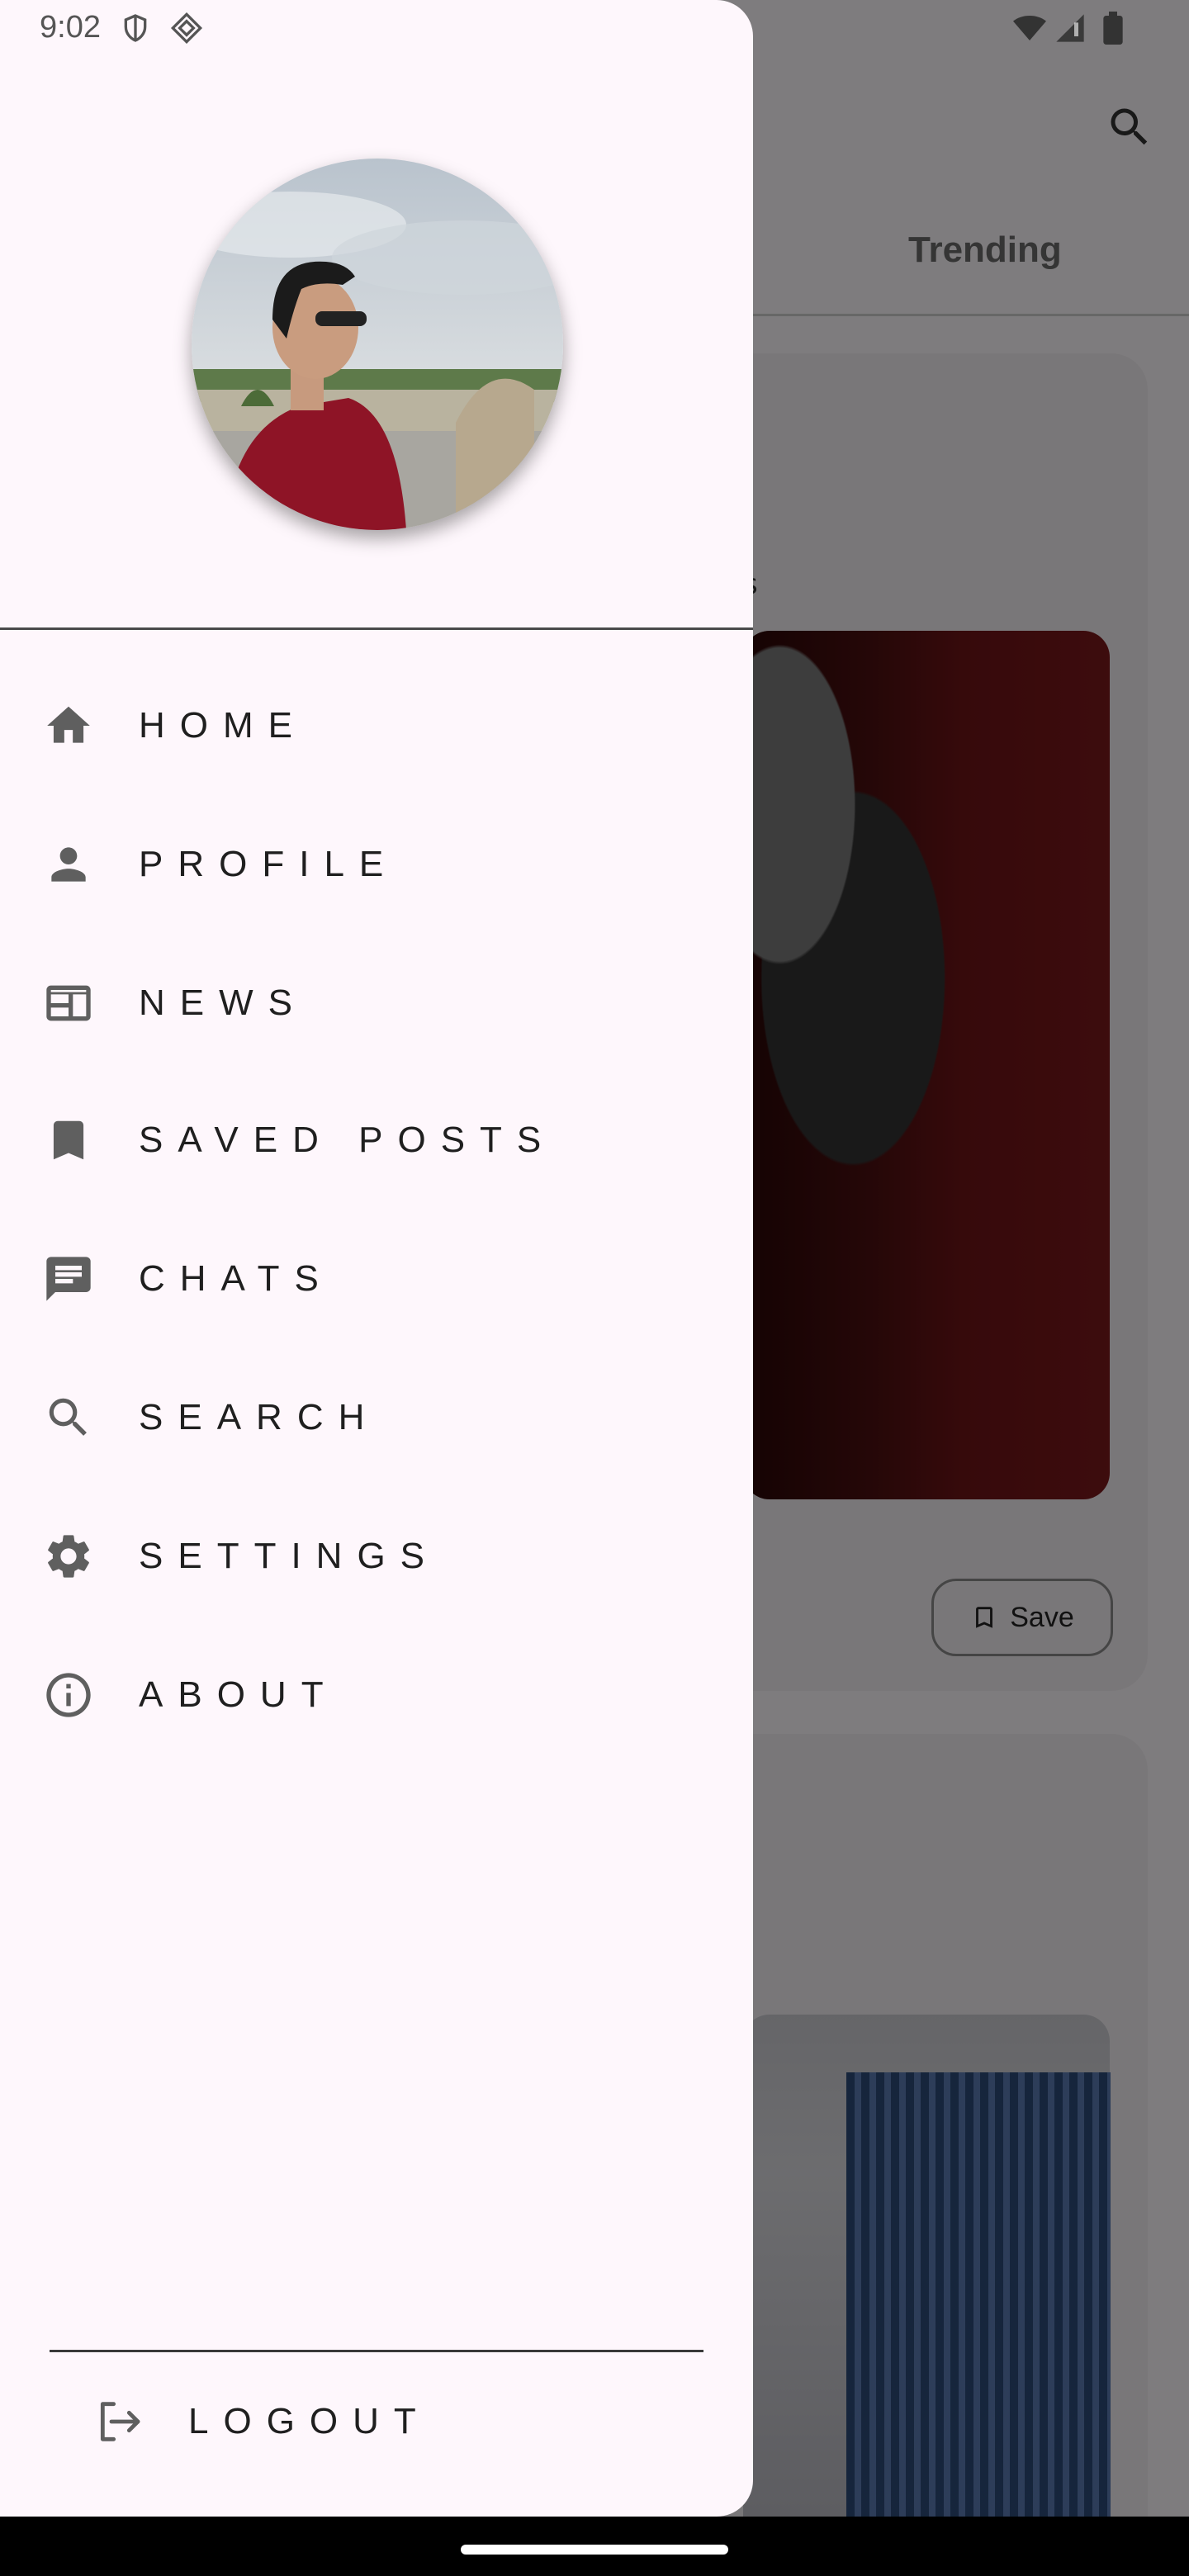 The height and width of the screenshot is (2576, 1189). What do you see at coordinates (68, 1279) in the screenshot?
I see `chat-icon` at bounding box center [68, 1279].